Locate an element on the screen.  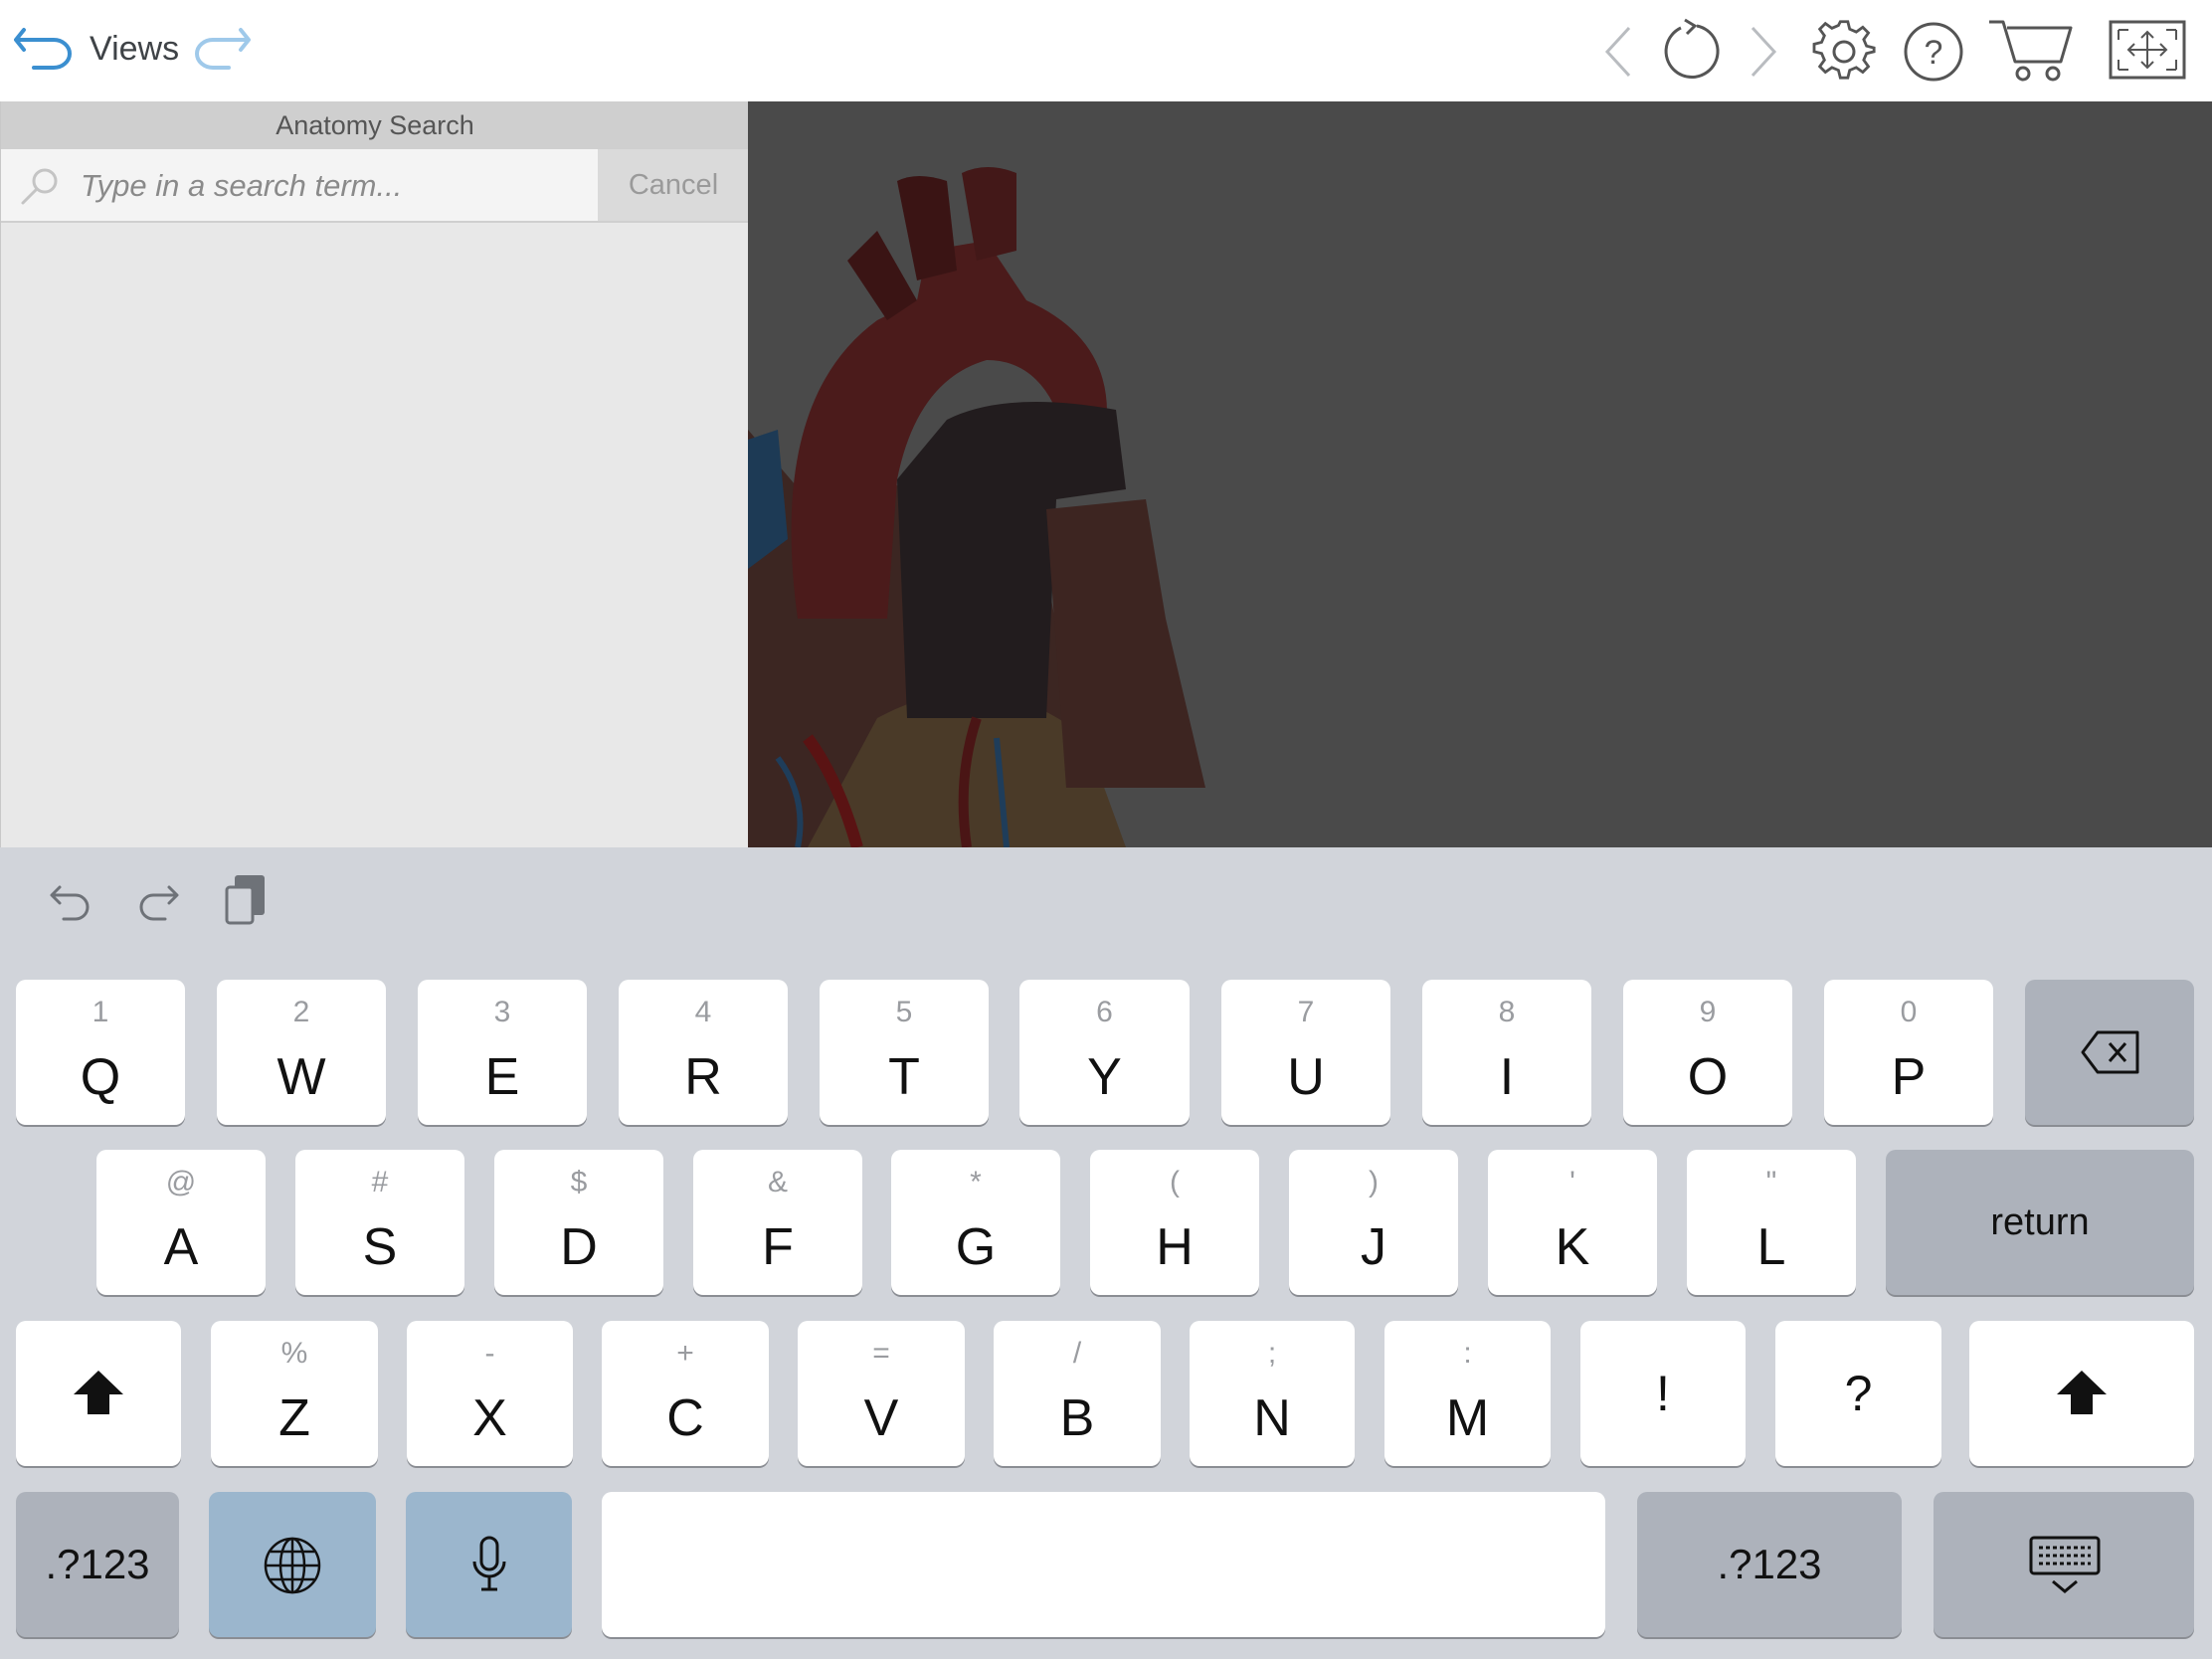
key-v: = V is located at coordinates (881, 1393).